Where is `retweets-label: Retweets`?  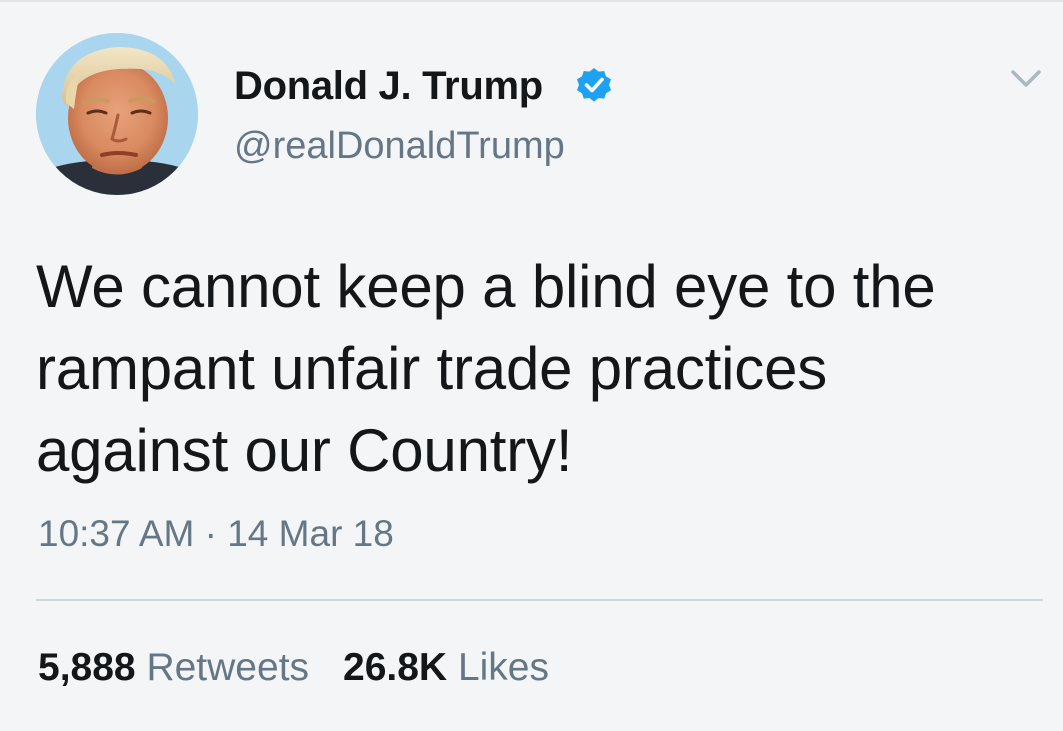
retweets-label: Retweets is located at coordinates (228, 667).